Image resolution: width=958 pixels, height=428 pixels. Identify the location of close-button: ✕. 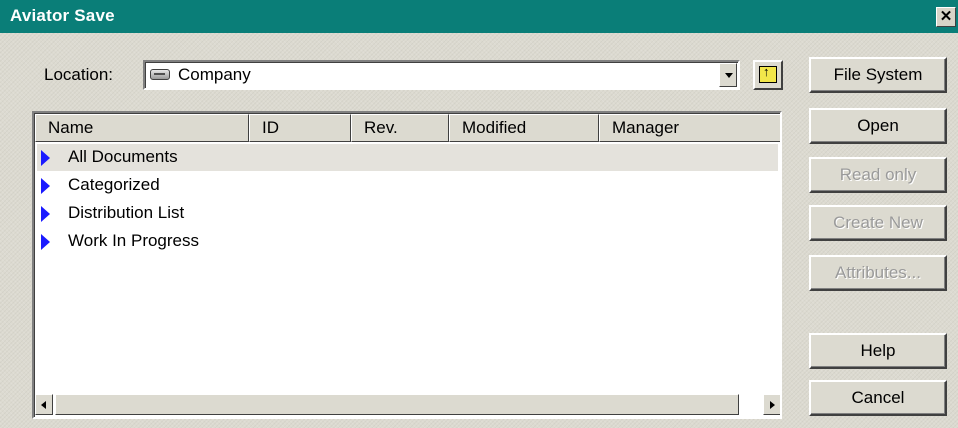
(946, 17).